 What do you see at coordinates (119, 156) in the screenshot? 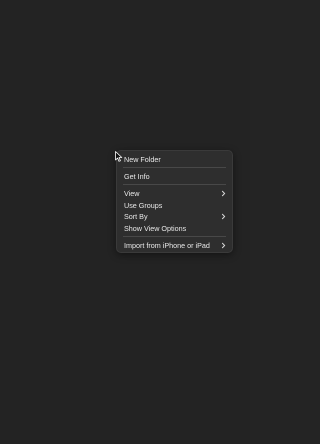
I see `arrow-cursor-icon` at bounding box center [119, 156].